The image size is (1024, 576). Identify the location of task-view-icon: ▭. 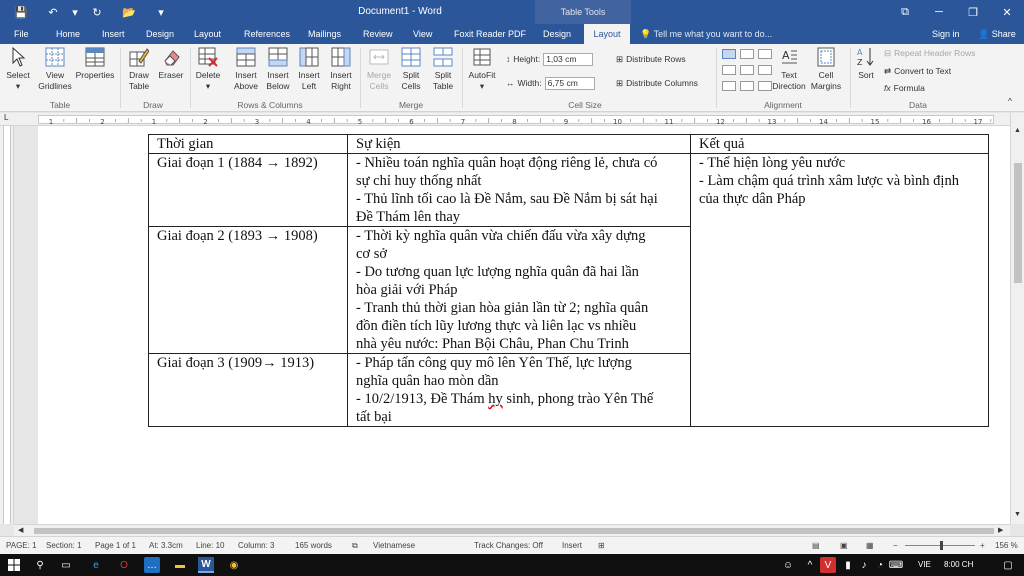
(66, 565).